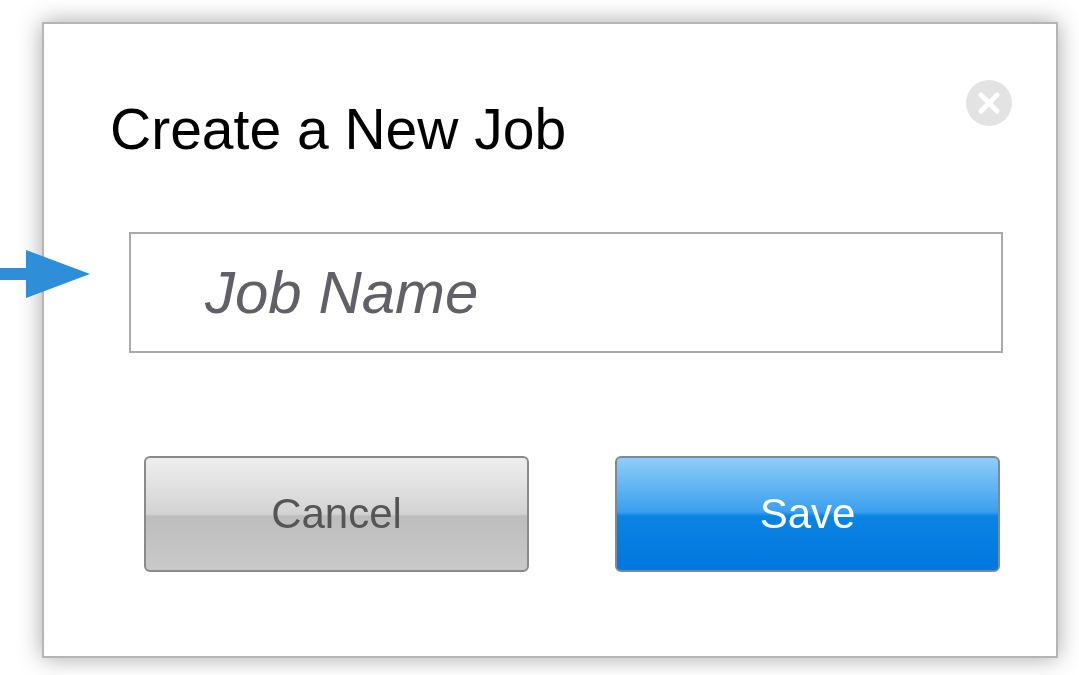  Describe the element at coordinates (807, 514) in the screenshot. I see `save-button: Save` at that location.